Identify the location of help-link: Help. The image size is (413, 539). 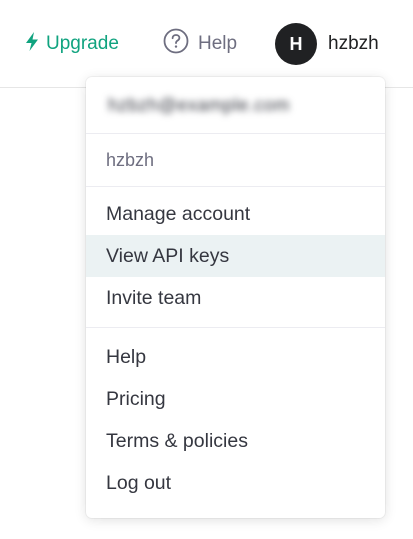
(200, 44).